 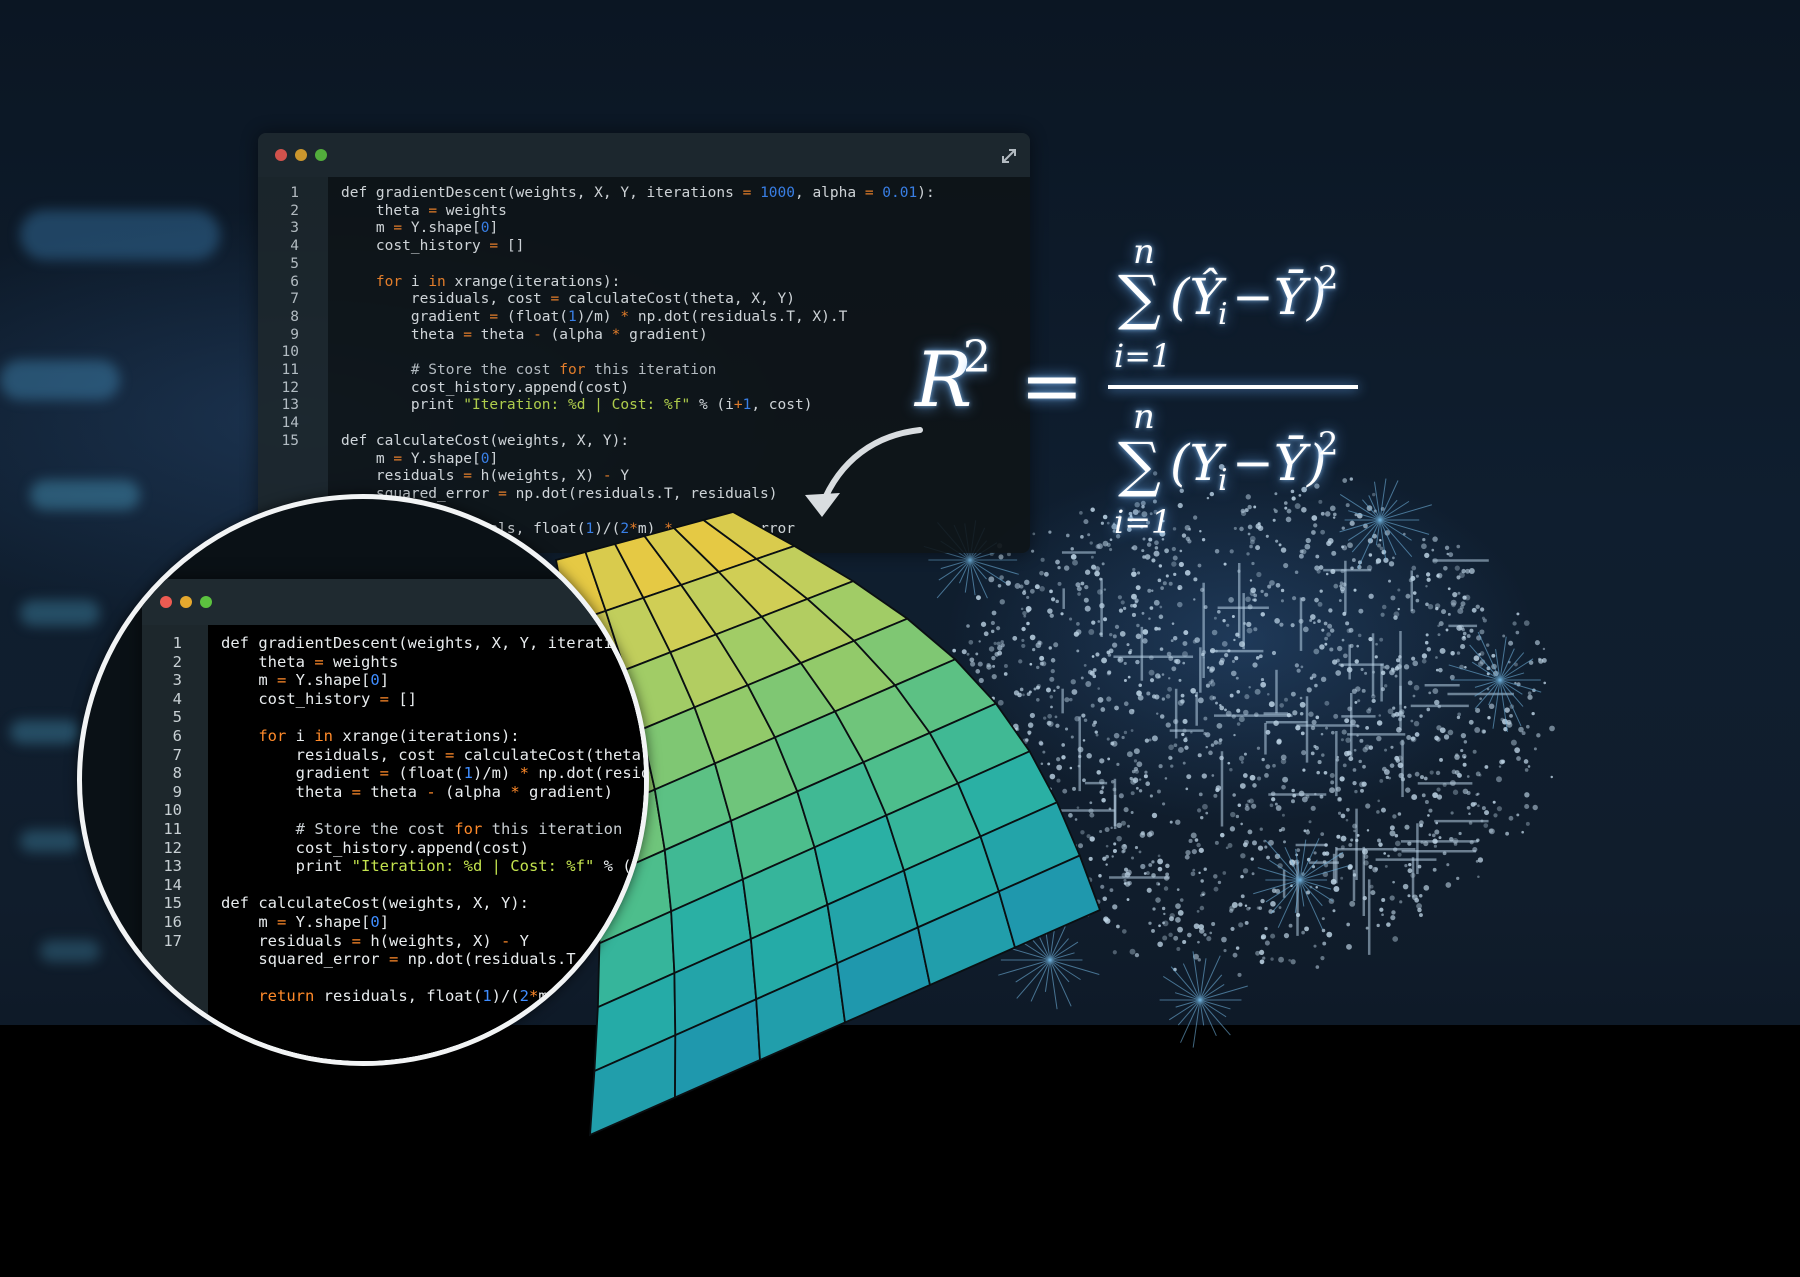 What do you see at coordinates (177, 680) in the screenshot?
I see `line-number: 3` at bounding box center [177, 680].